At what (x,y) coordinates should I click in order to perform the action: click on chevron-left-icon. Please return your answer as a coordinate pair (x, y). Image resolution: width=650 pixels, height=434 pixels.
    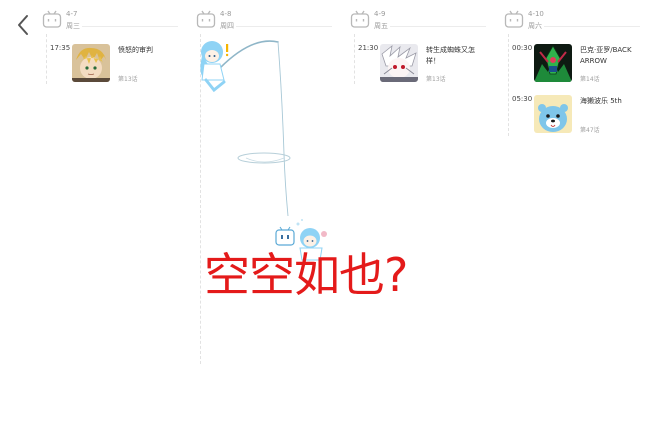
    Looking at the image, I should click on (23, 25).